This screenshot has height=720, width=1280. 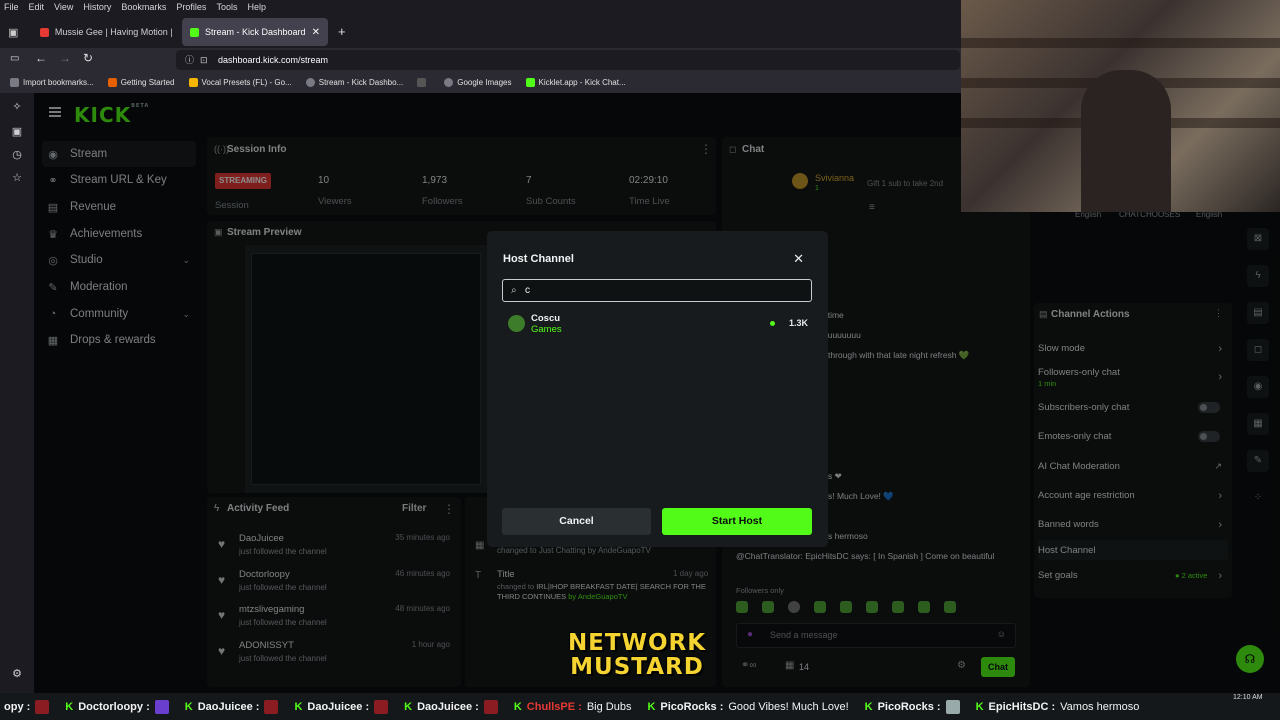 I want to click on browser-sidebar: ✧ ▣ ◷ ☆ ⚙, so click(x=17, y=406).